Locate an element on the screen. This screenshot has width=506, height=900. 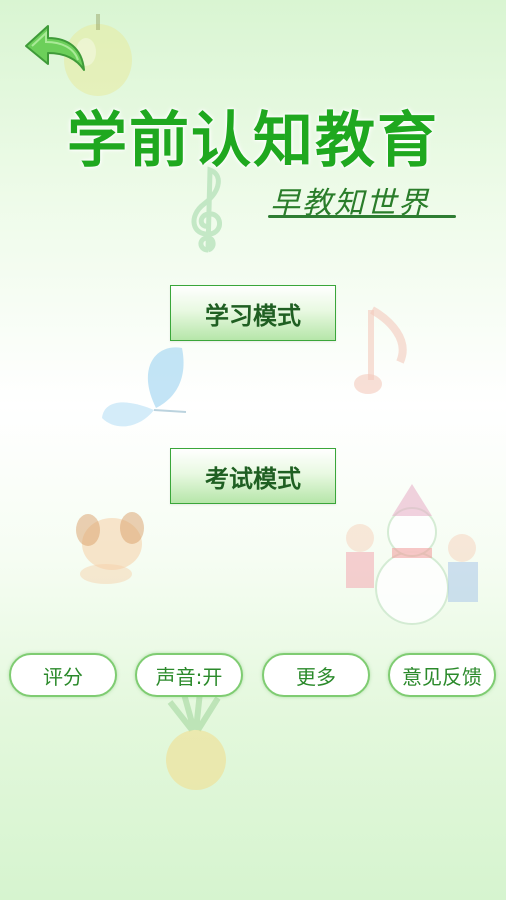
study-mode-button: 学习模式 is located at coordinates (253, 313).